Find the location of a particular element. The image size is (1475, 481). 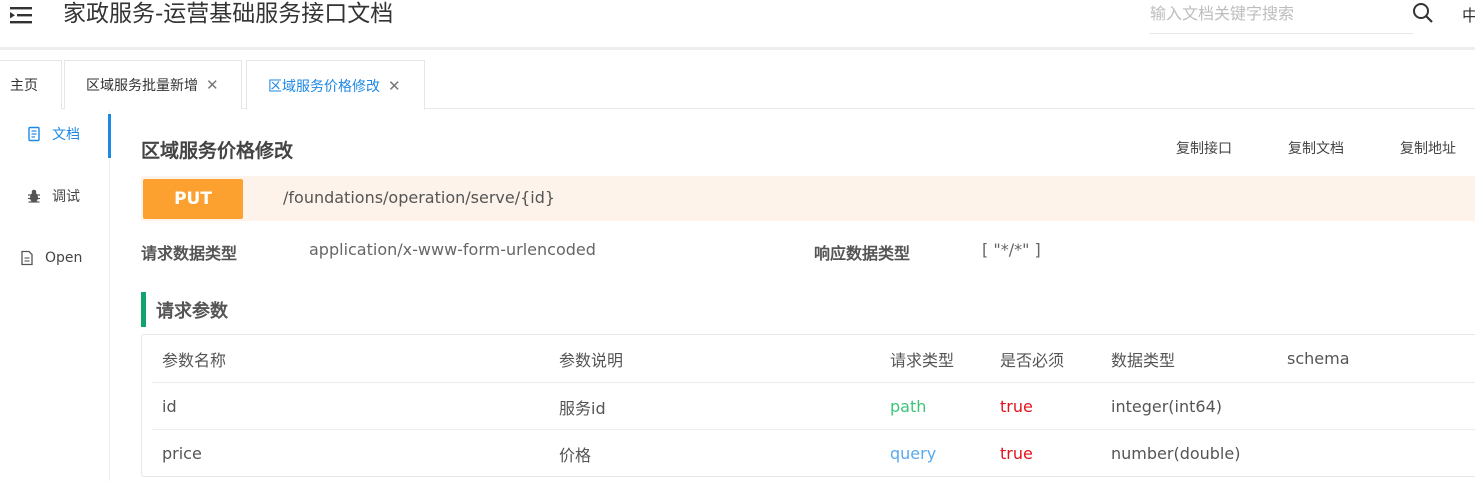

nav-item-label: Open is located at coordinates (64, 258).